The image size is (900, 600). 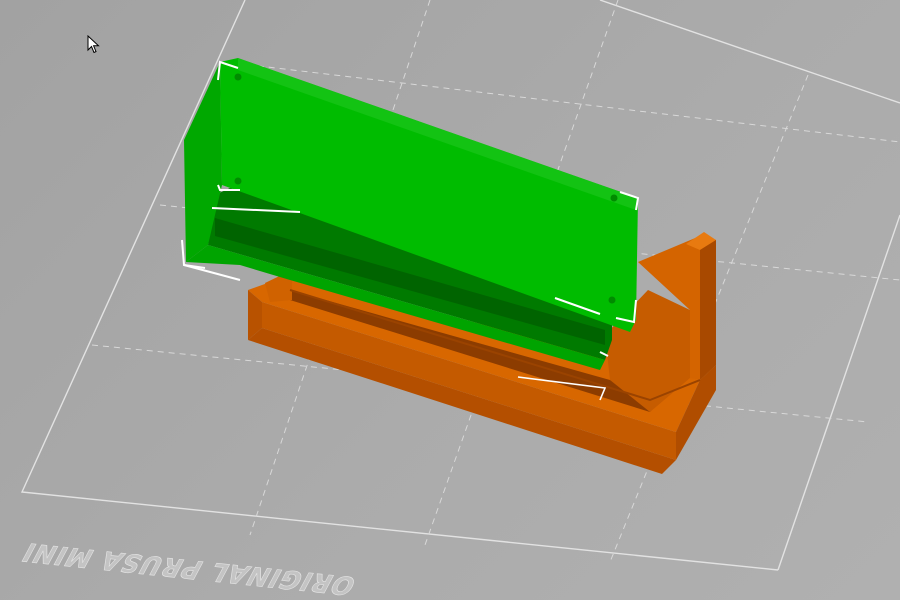 I want to click on bed-outline-back, so click(x=749, y=52).